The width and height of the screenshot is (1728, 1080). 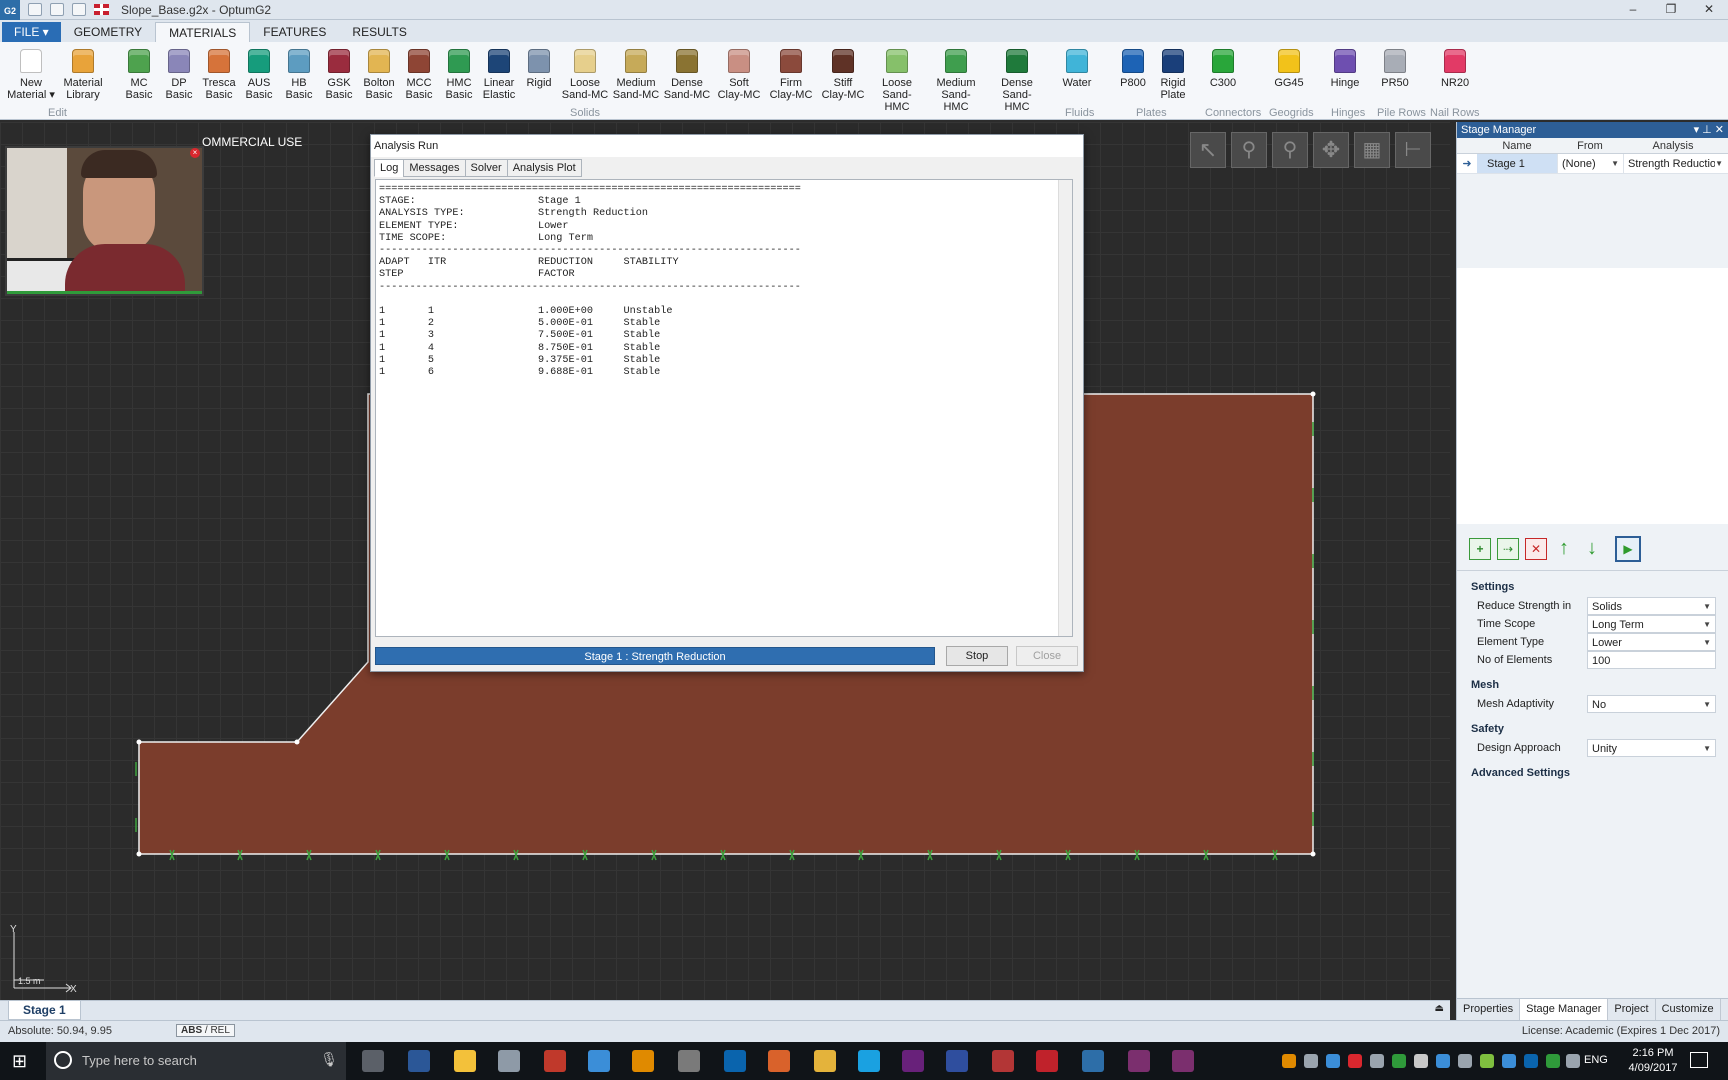 What do you see at coordinates (636, 75) in the screenshot?
I see `material-button-medium-sand-mc: Medium Sand-MC` at bounding box center [636, 75].